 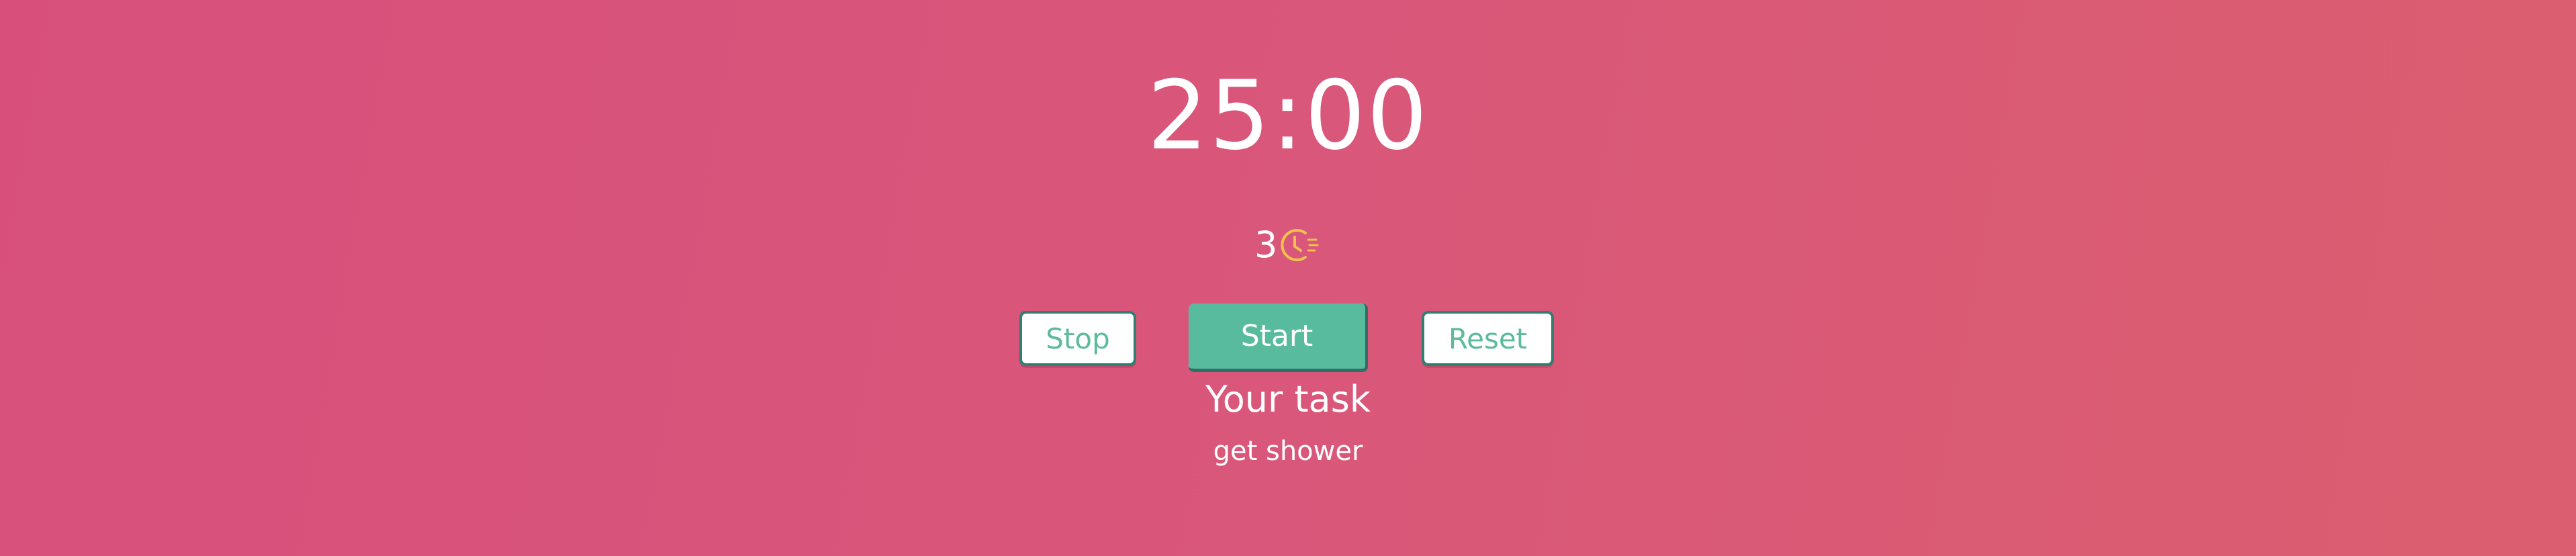 I want to click on start-button: Start, so click(x=1278, y=338).